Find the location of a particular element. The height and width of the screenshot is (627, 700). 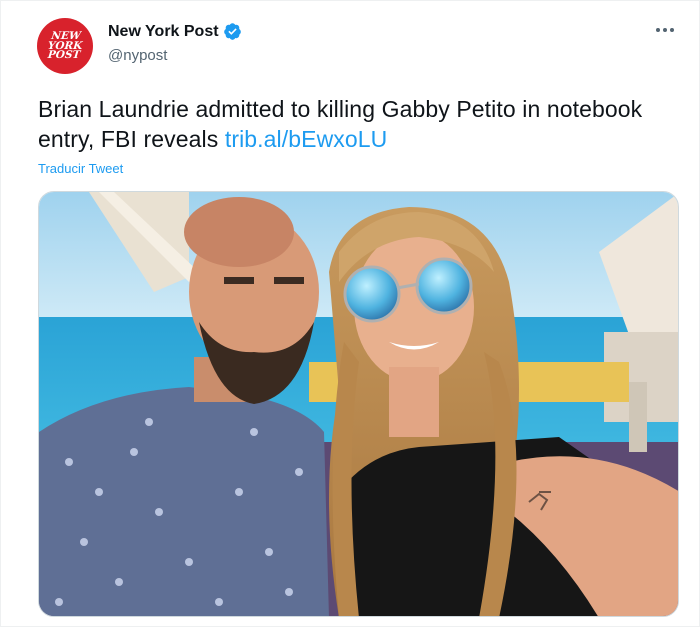

verified-badge-icon is located at coordinates (232, 31).